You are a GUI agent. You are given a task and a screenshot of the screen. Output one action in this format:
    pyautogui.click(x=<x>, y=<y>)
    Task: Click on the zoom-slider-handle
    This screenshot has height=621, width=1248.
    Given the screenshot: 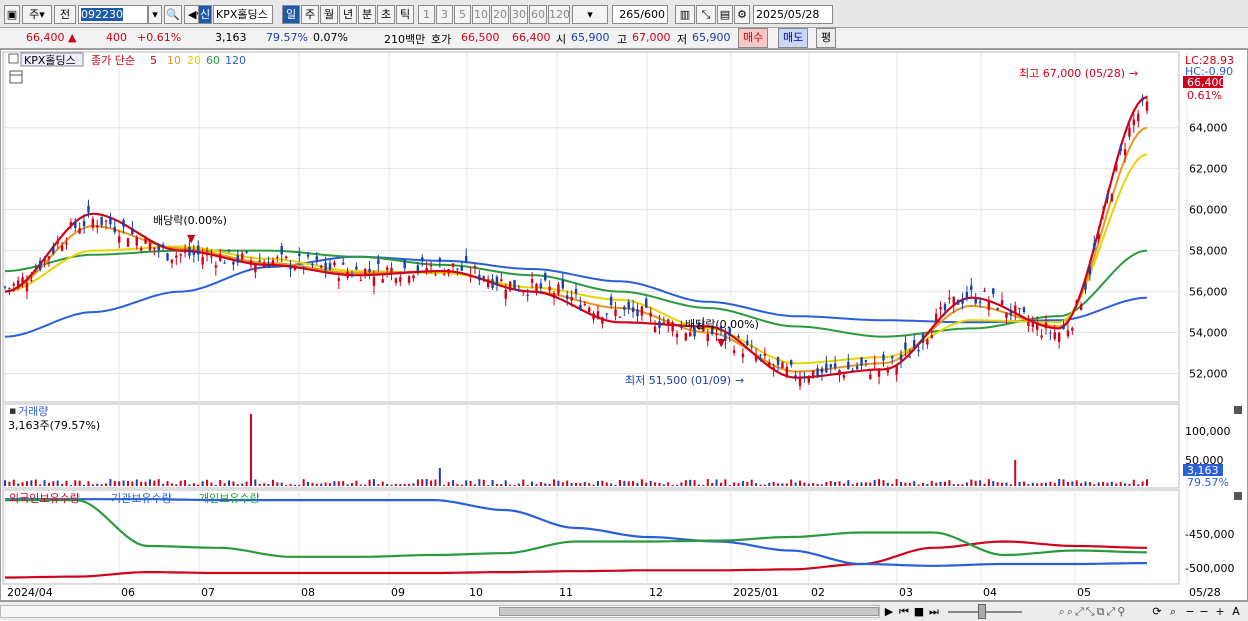 What is the action you would take?
    pyautogui.click(x=982, y=611)
    